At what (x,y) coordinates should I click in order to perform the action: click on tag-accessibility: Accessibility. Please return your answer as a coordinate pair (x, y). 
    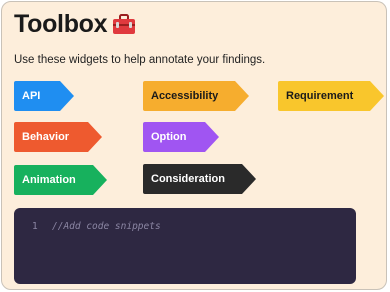
    Looking at the image, I should click on (196, 96).